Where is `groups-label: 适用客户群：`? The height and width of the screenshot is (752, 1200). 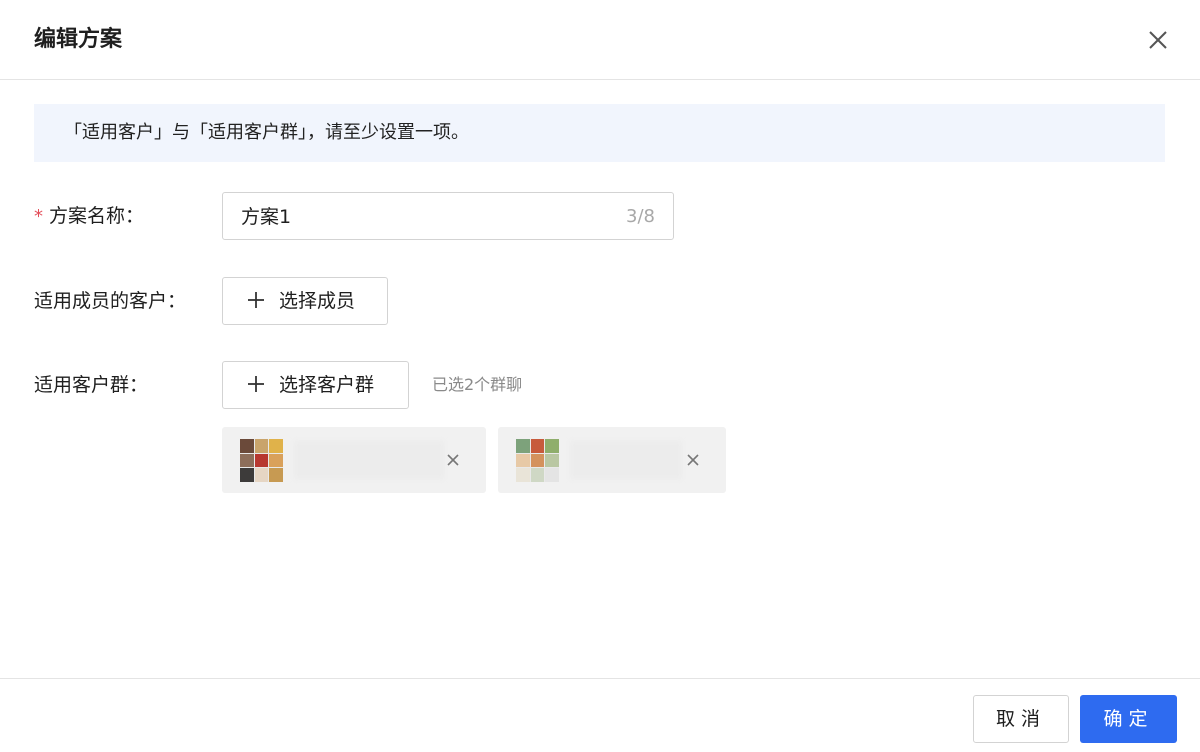 groups-label: 适用客户群： is located at coordinates (91, 385).